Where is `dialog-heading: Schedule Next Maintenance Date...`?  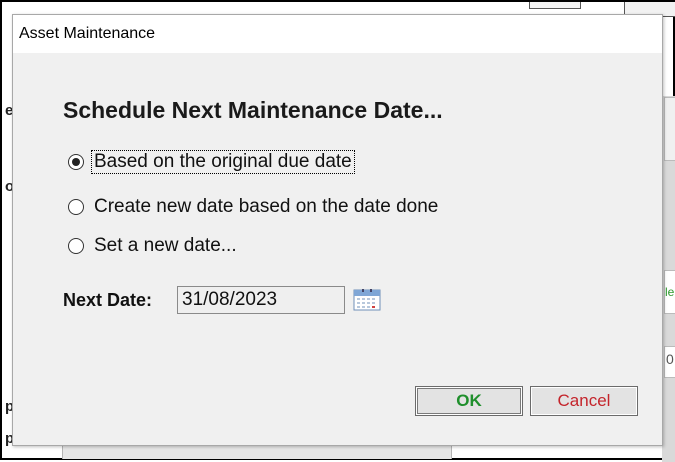
dialog-heading: Schedule Next Maintenance Date... is located at coordinates (253, 110).